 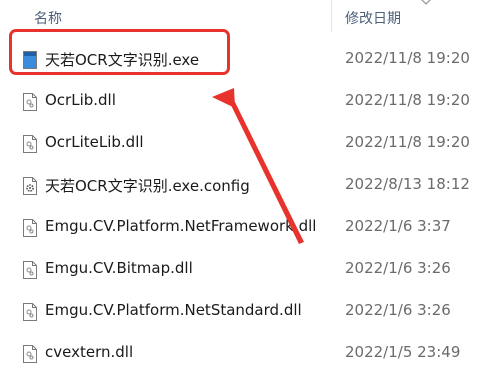 What do you see at coordinates (119, 268) in the screenshot?
I see `file-name: Emgu.CV.Bitmap.dll` at bounding box center [119, 268].